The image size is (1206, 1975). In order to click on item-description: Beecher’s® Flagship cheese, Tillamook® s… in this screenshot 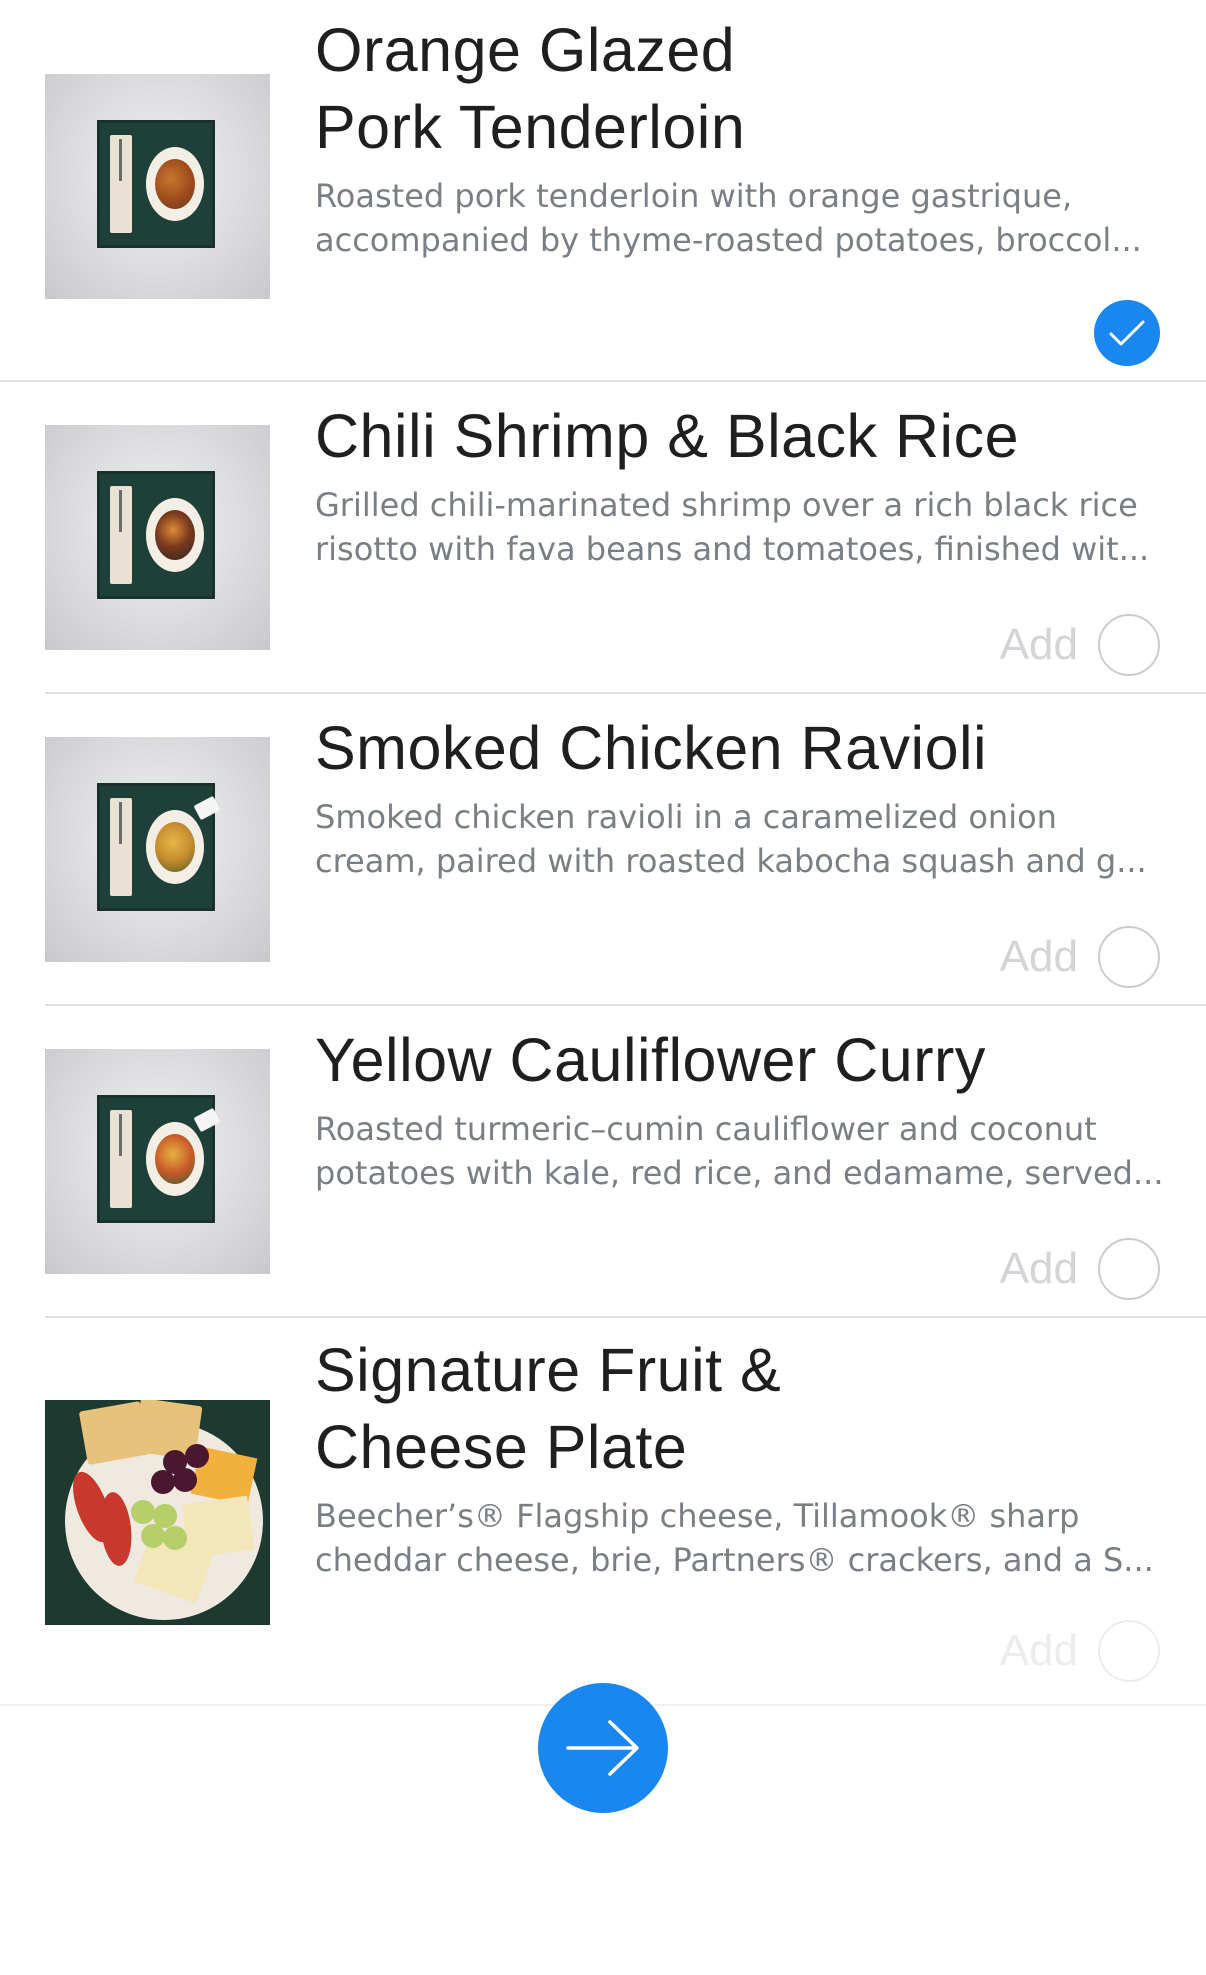, I will do `click(742, 1538)`.